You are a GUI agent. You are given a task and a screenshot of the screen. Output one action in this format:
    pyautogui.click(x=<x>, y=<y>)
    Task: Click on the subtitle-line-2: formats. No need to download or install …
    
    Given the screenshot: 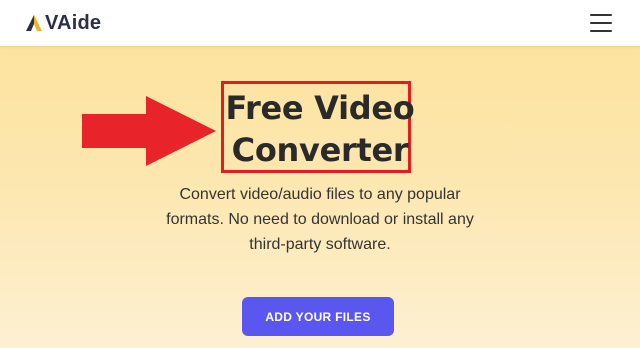 What is the action you would take?
    pyautogui.click(x=320, y=219)
    